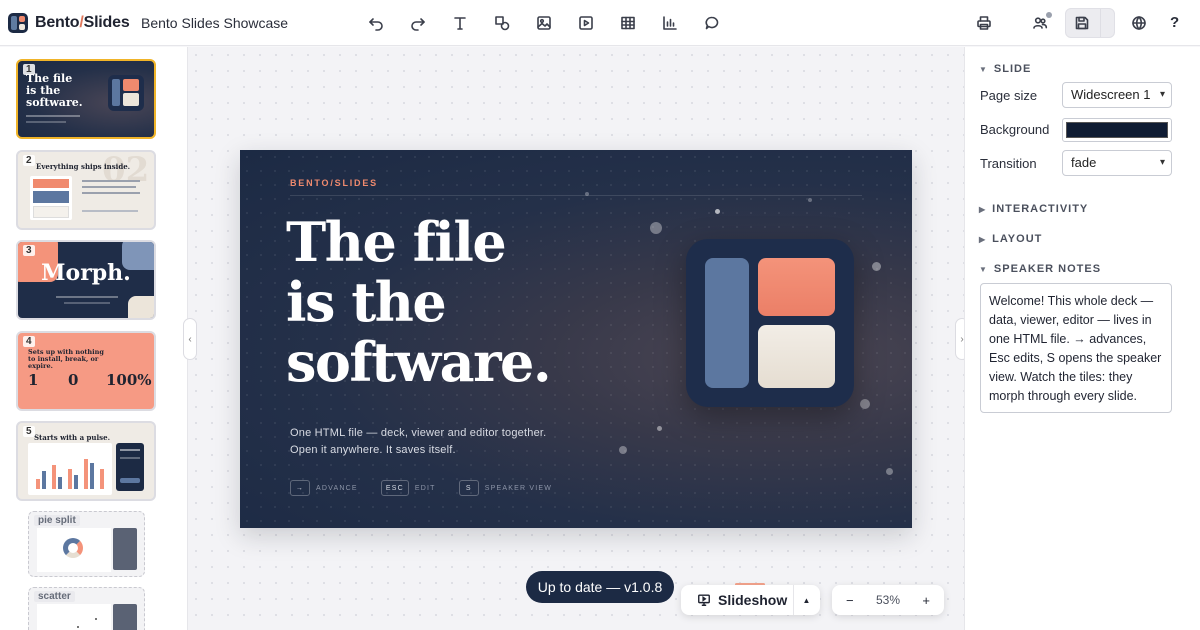 Image resolution: width=1200 pixels, height=630 pixels. Describe the element at coordinates (737, 600) in the screenshot. I see `slideshow-button: Slideshow` at that location.